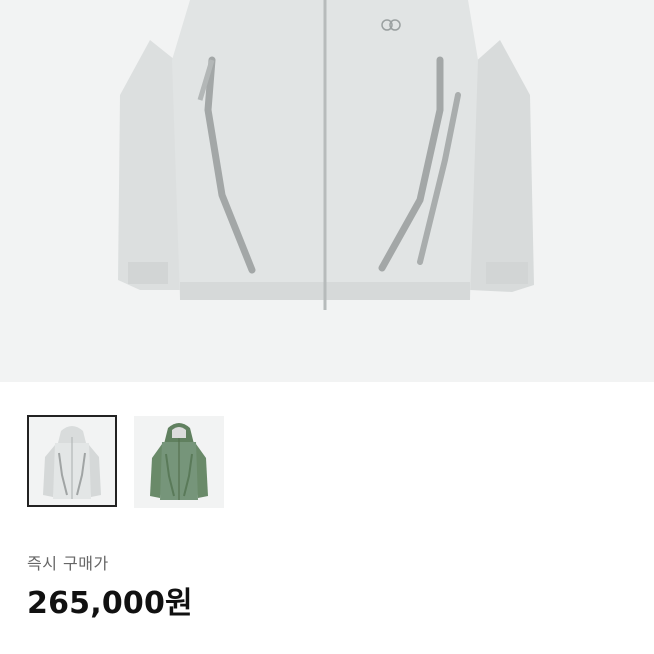  I want to click on price-value: 265,000원, so click(110, 603).